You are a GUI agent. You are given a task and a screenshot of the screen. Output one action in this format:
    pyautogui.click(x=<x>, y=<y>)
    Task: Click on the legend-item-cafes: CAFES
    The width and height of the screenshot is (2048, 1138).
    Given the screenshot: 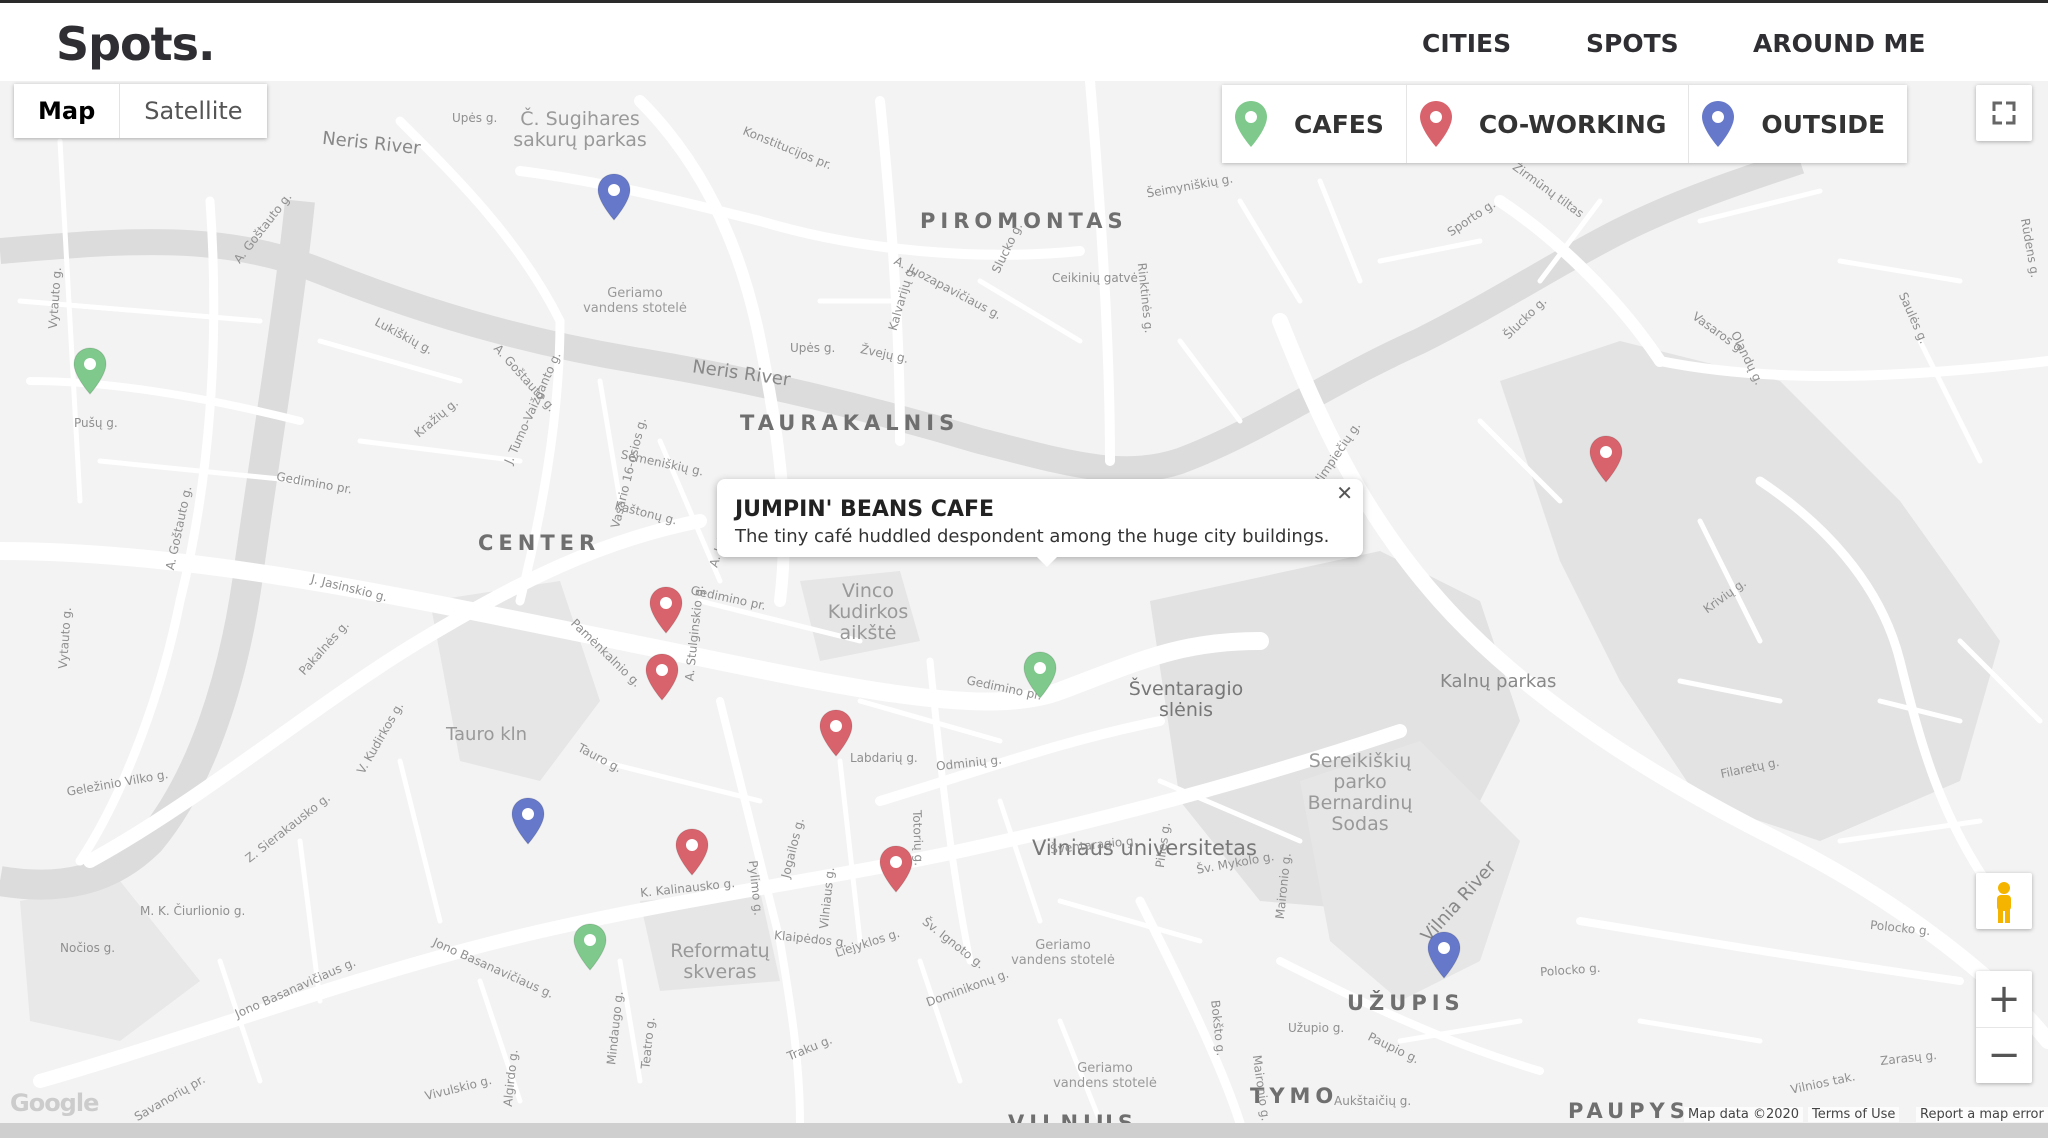 What is the action you would take?
    pyautogui.click(x=1314, y=124)
    